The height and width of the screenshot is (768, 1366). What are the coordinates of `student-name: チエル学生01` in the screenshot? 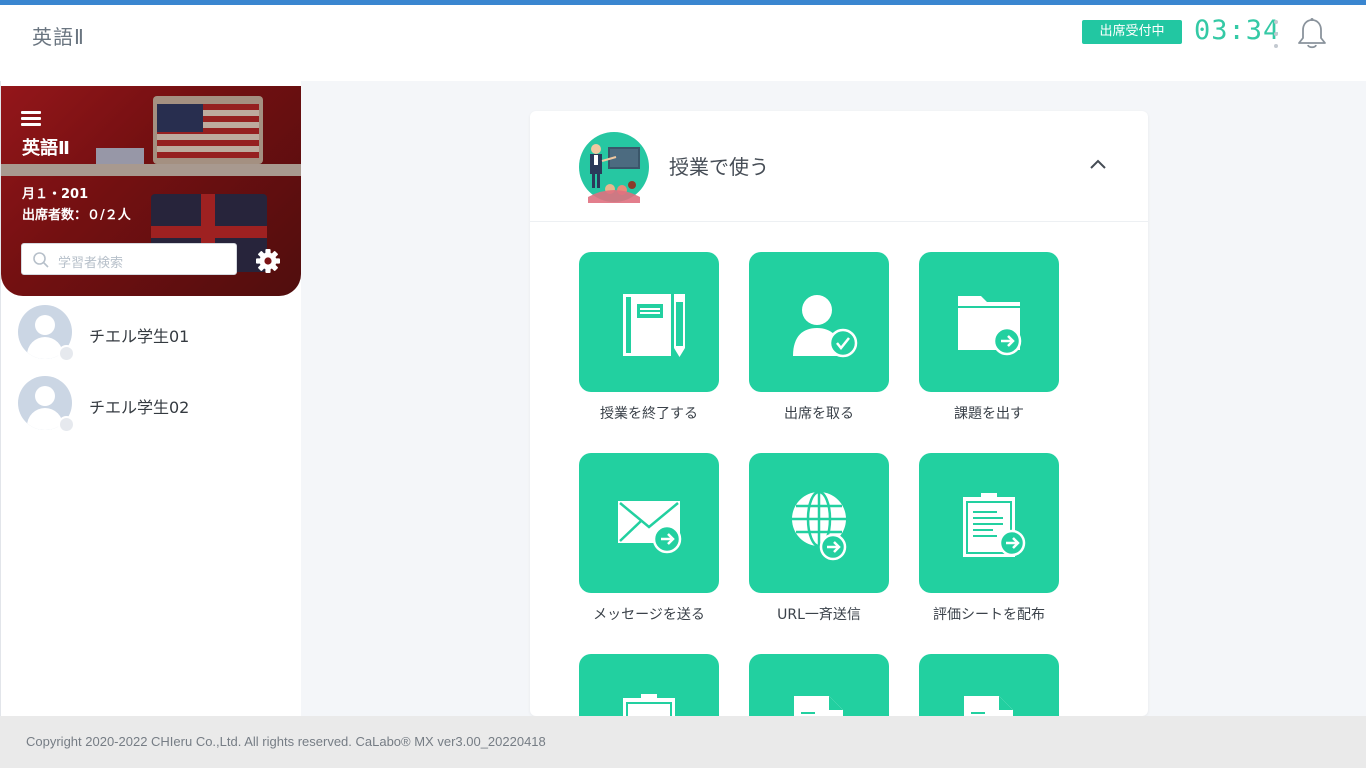 It's located at (139, 336).